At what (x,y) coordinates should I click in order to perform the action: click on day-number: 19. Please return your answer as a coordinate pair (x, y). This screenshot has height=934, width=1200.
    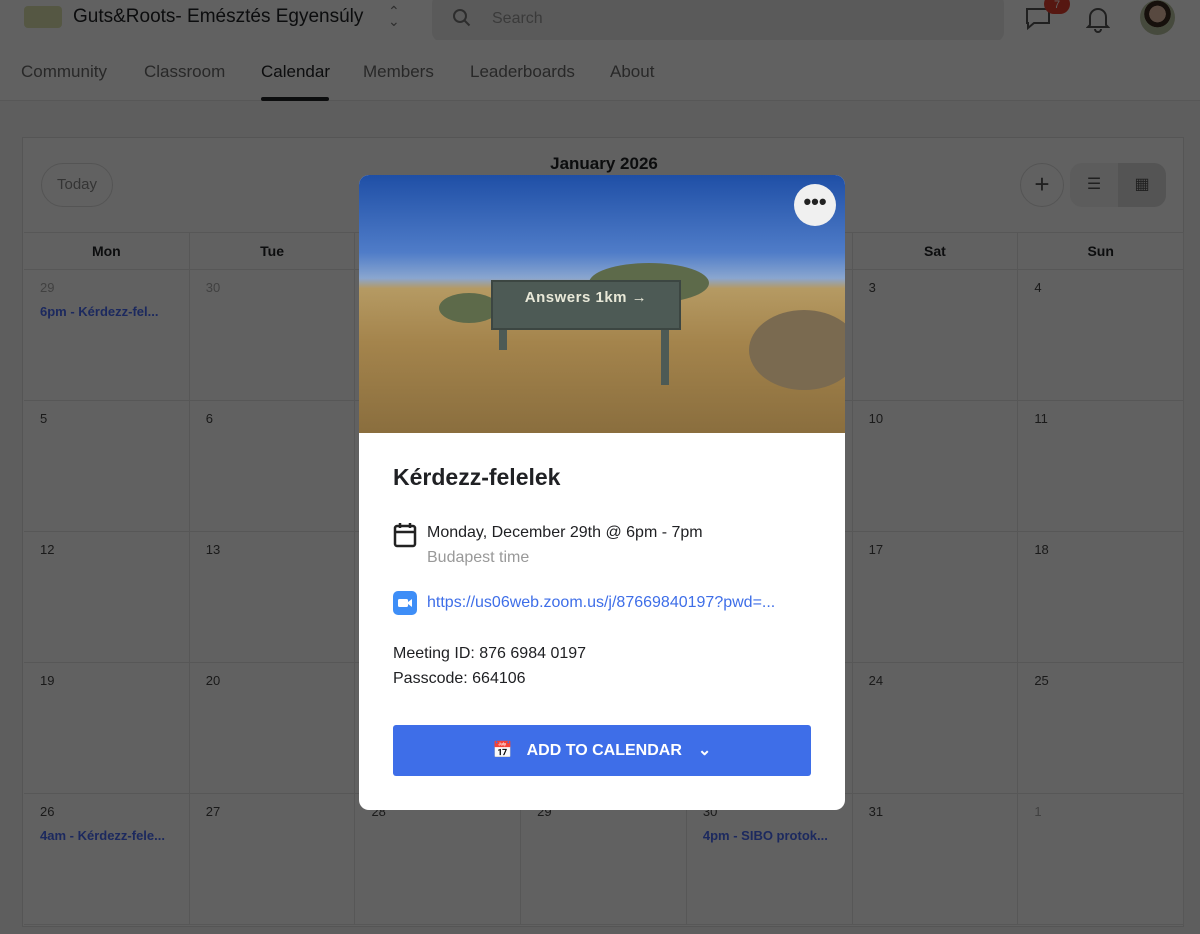
    Looking at the image, I should click on (47, 680).